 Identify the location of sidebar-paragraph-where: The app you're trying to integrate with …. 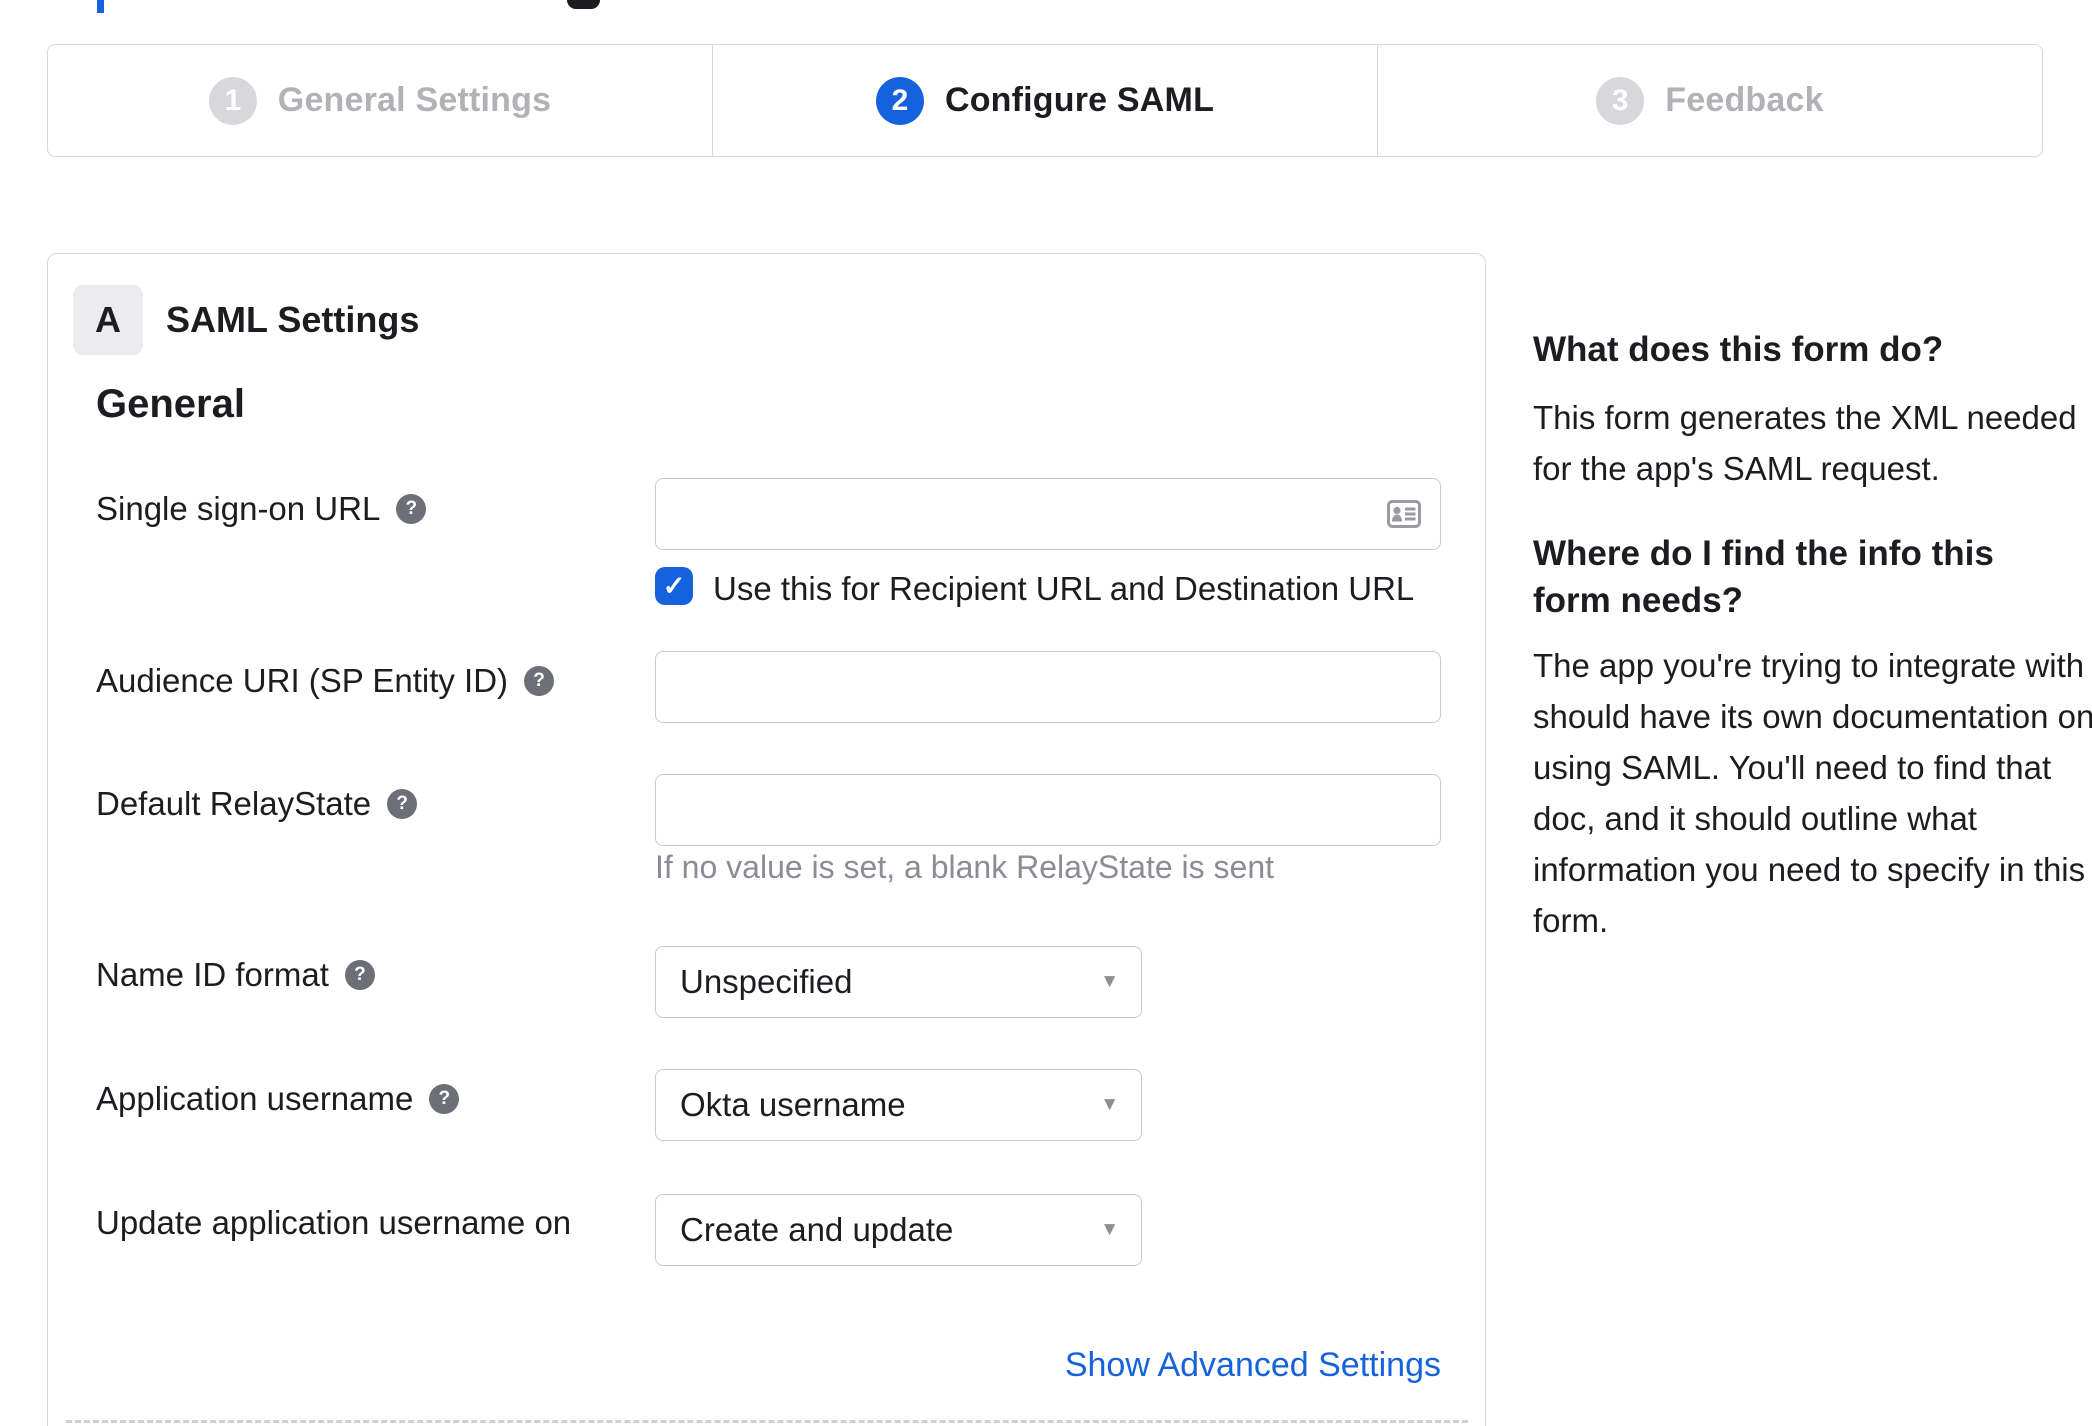
(1812, 793).